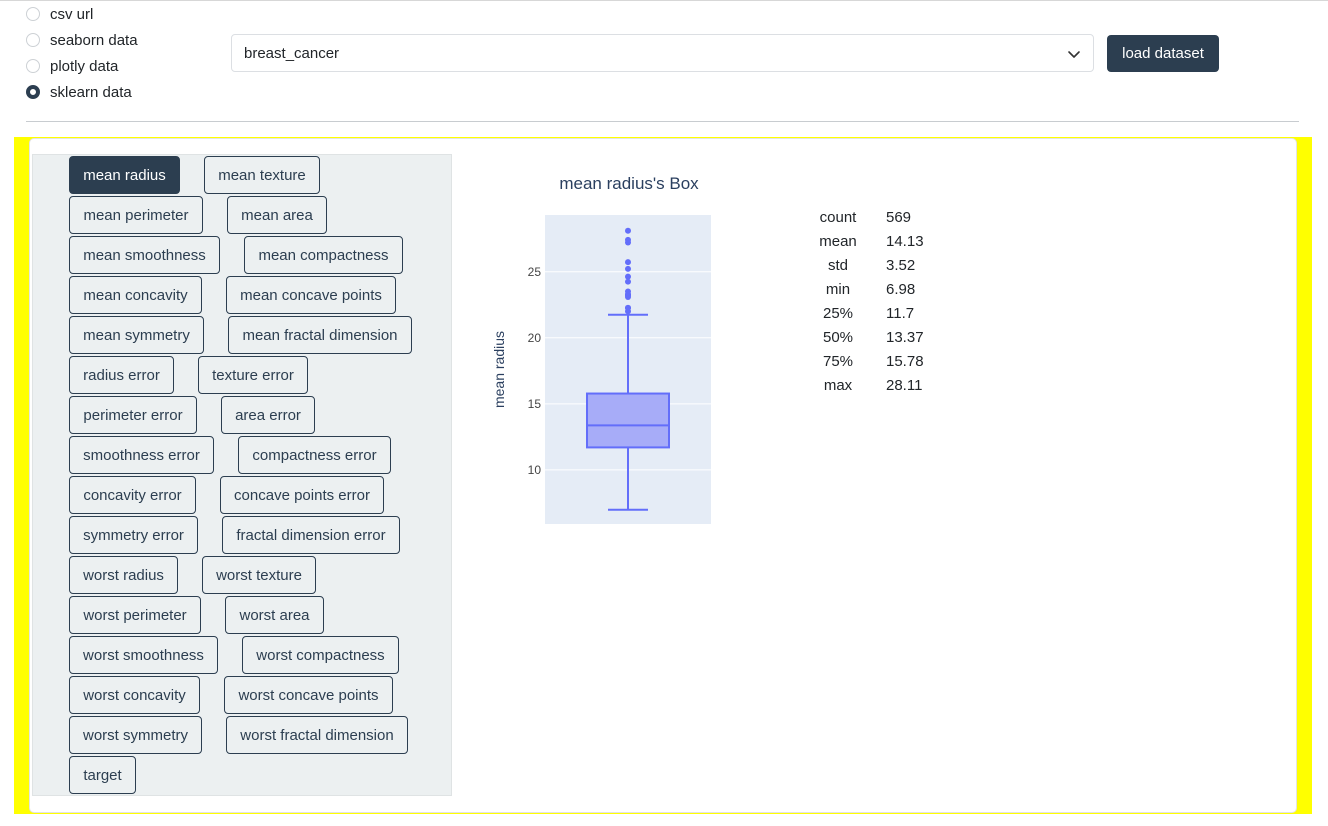 The width and height of the screenshot is (1328, 826). Describe the element at coordinates (136, 215) in the screenshot. I see `column-button-mean-perimeter: mean perimeter` at that location.